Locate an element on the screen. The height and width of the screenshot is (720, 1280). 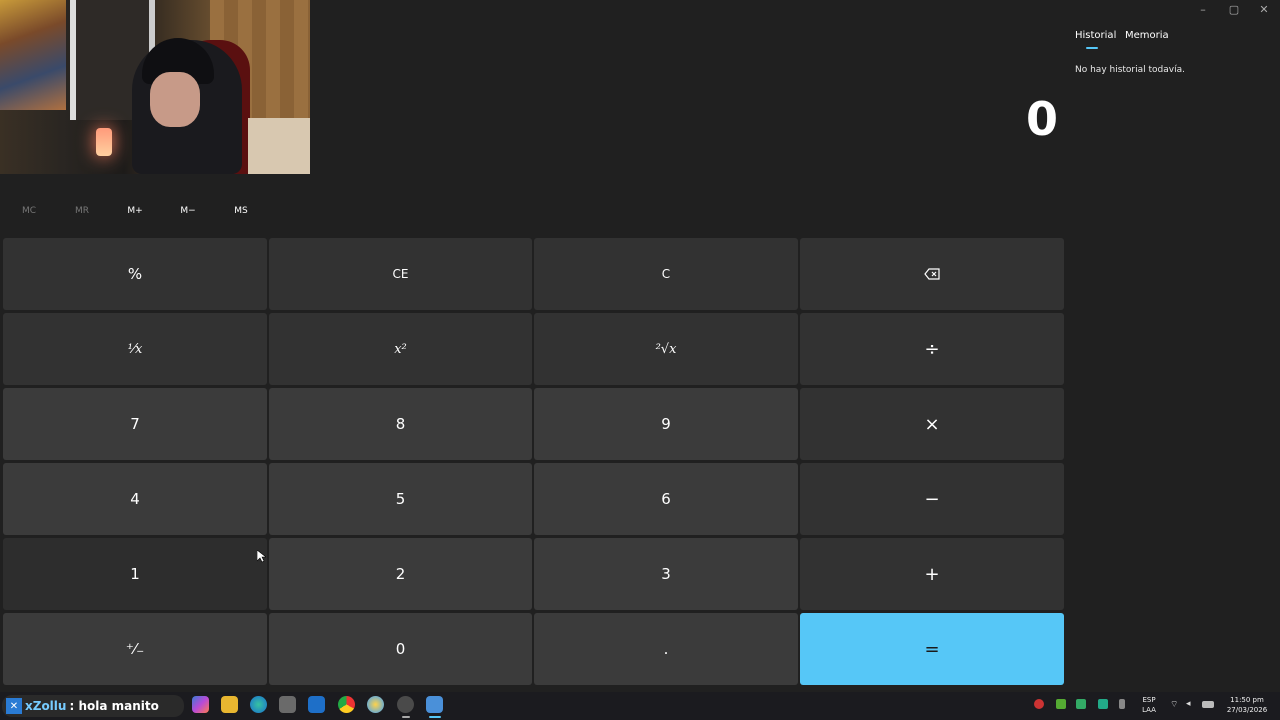
webcam-overlay is located at coordinates (155, 87).